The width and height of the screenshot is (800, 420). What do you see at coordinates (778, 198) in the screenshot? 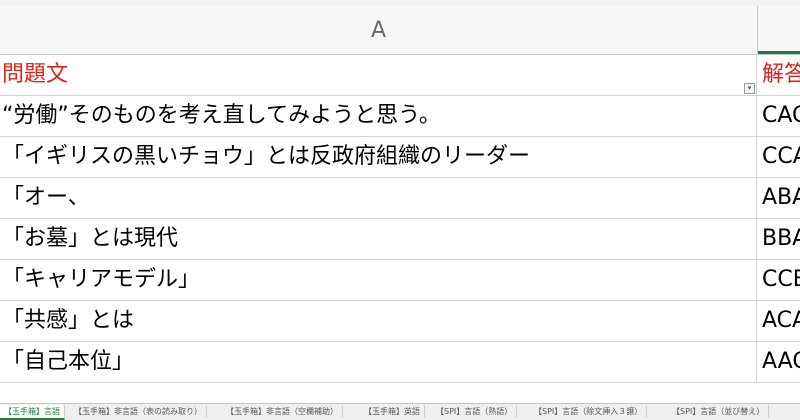
I see `cell-b: ABA` at bounding box center [778, 198].